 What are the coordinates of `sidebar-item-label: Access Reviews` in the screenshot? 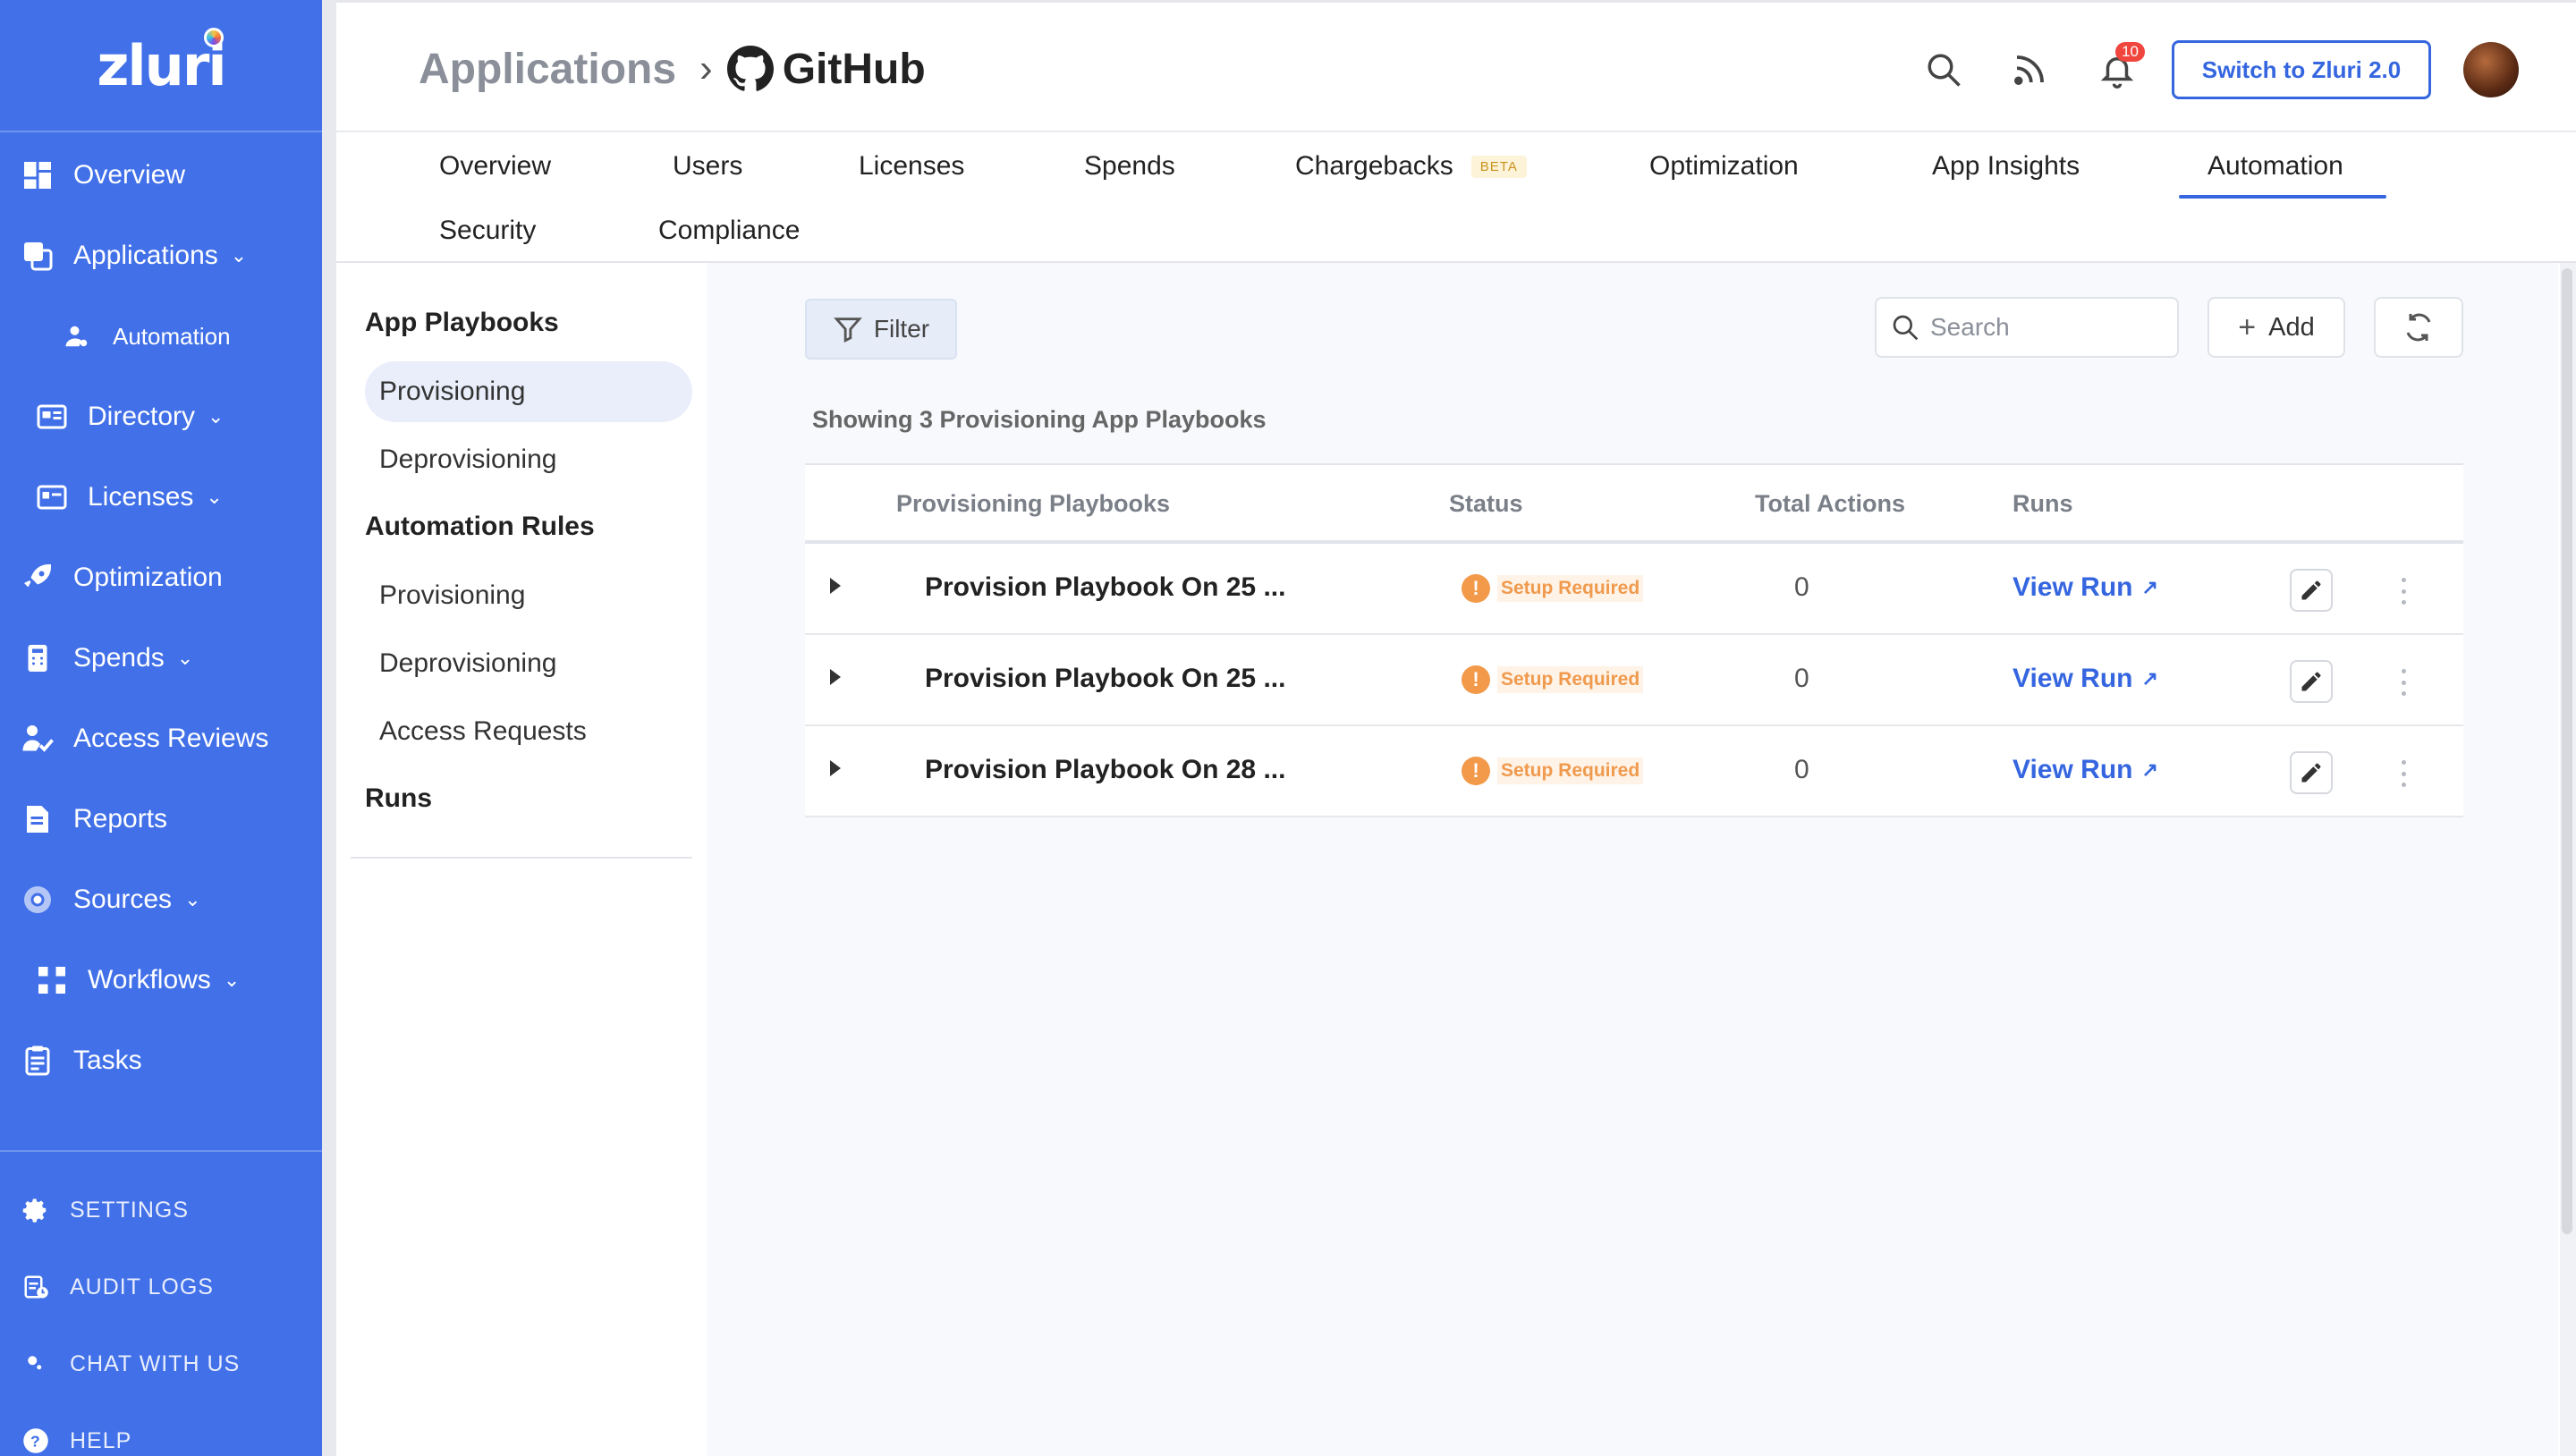 It's located at (171, 738).